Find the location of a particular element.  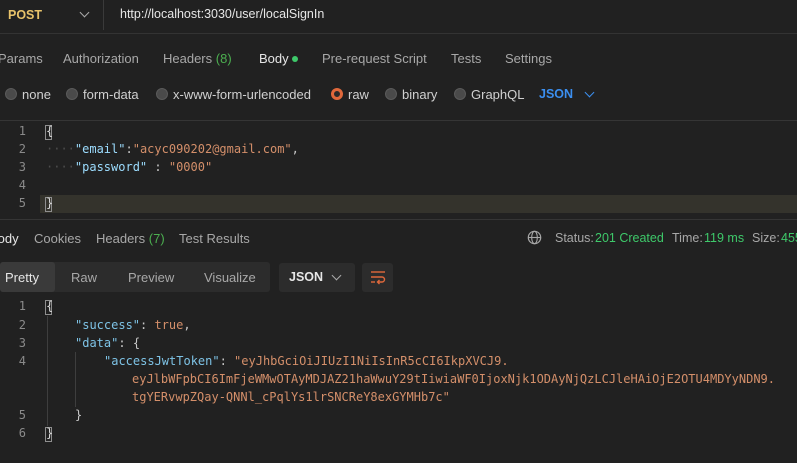

tab-headers: Headers (8) is located at coordinates (197, 58).